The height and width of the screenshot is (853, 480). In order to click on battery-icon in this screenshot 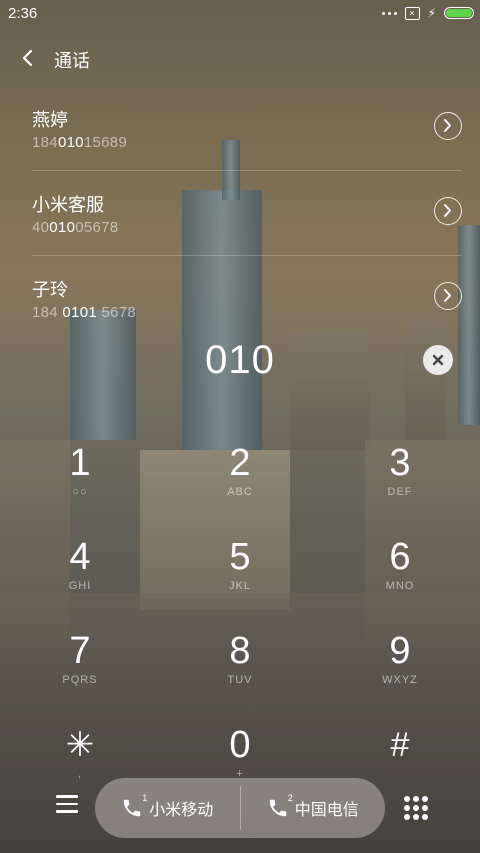, I will do `click(459, 13)`.